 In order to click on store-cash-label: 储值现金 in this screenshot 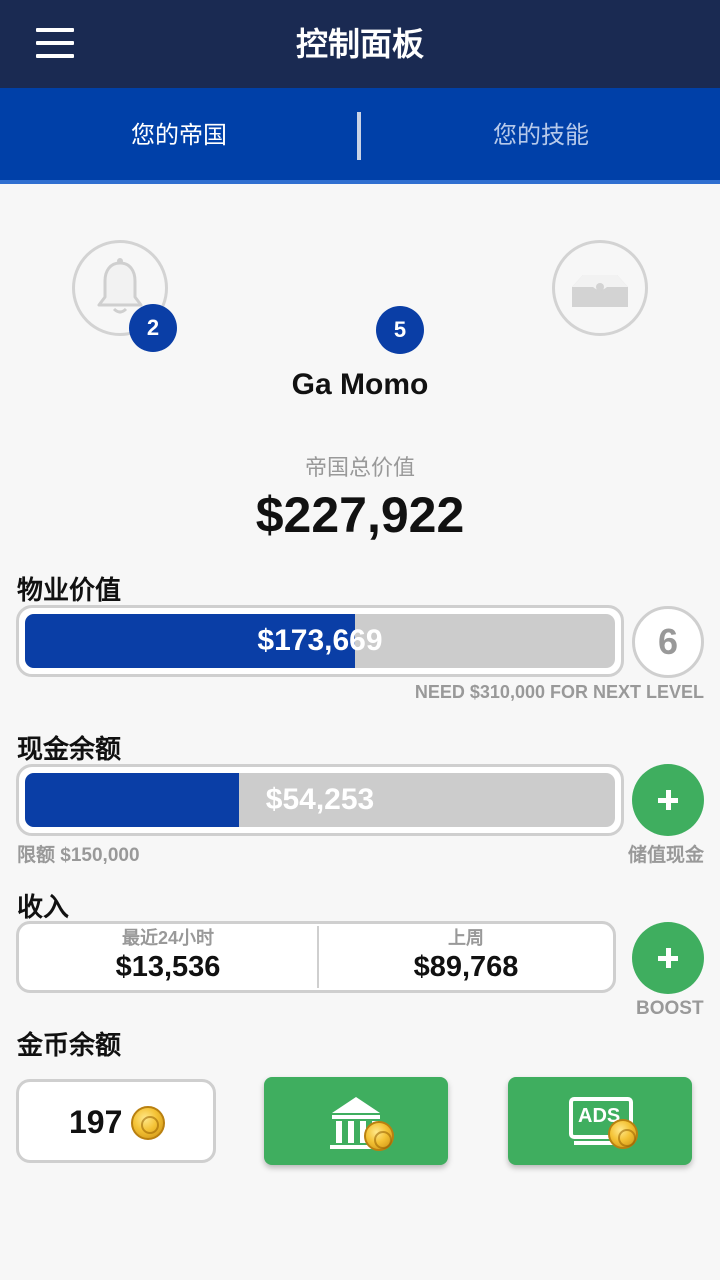, I will do `click(665, 855)`.